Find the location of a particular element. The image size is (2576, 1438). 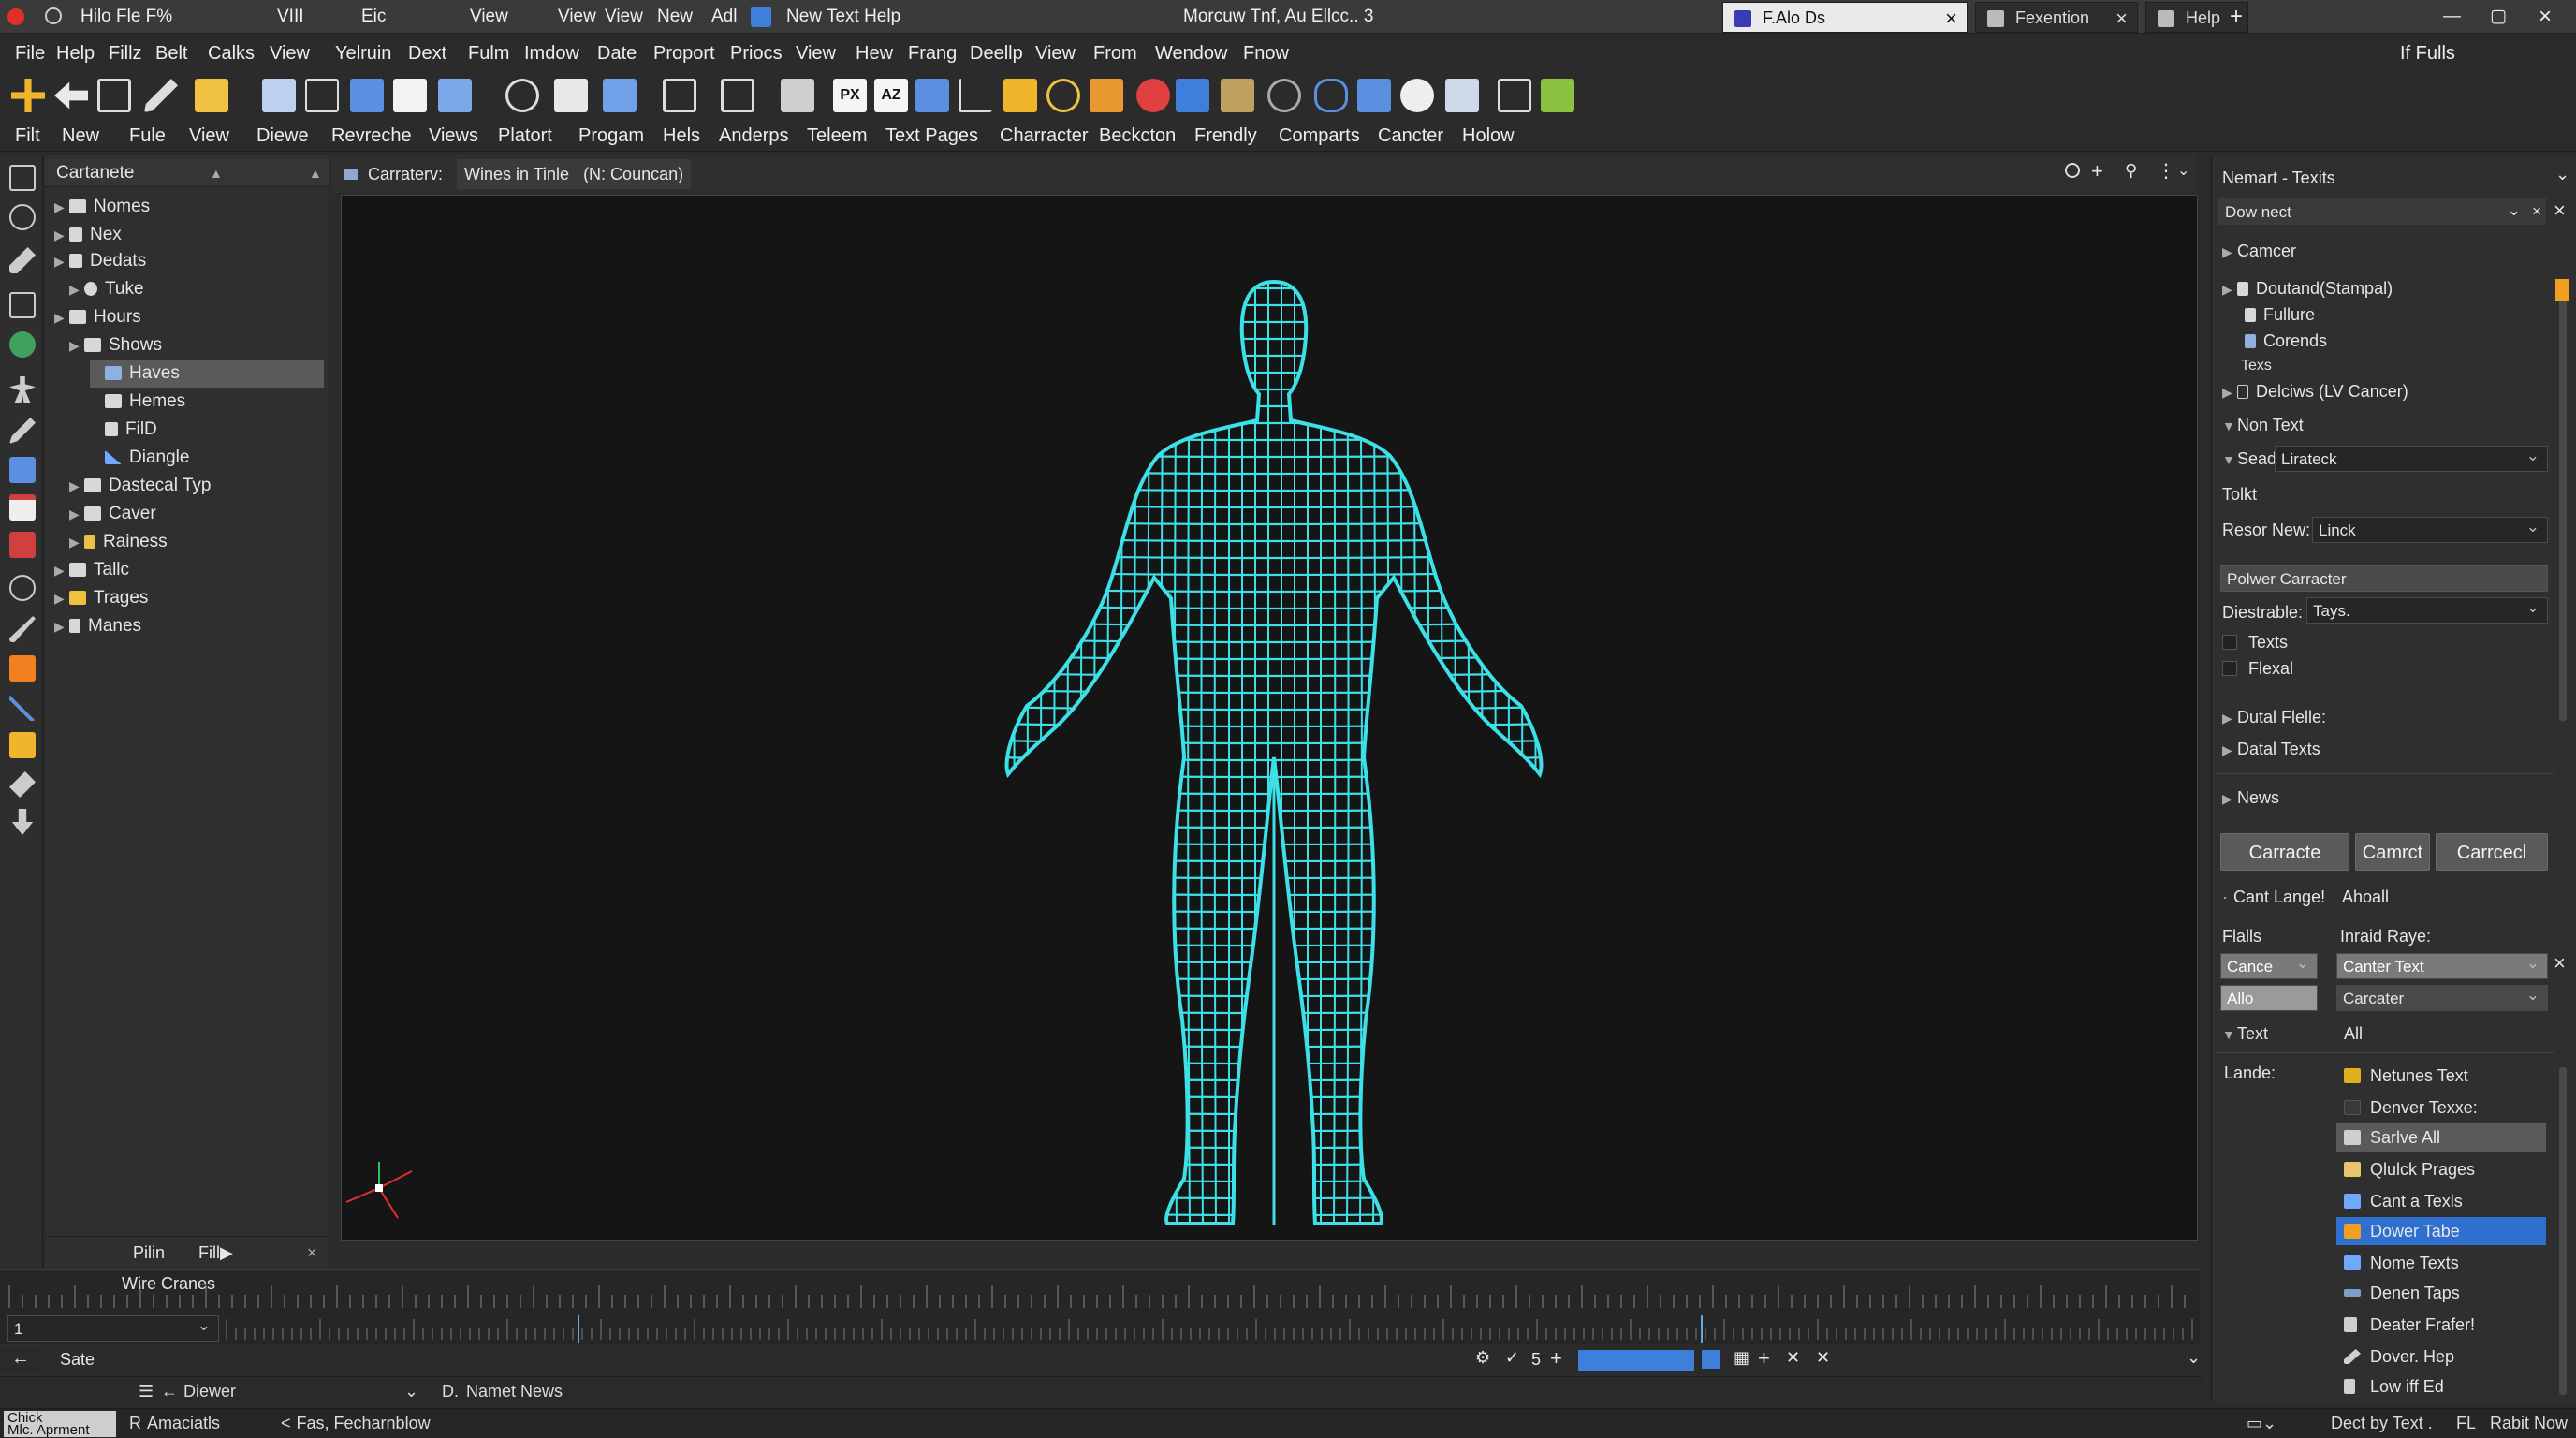

menu-item: Belt is located at coordinates (171, 53).